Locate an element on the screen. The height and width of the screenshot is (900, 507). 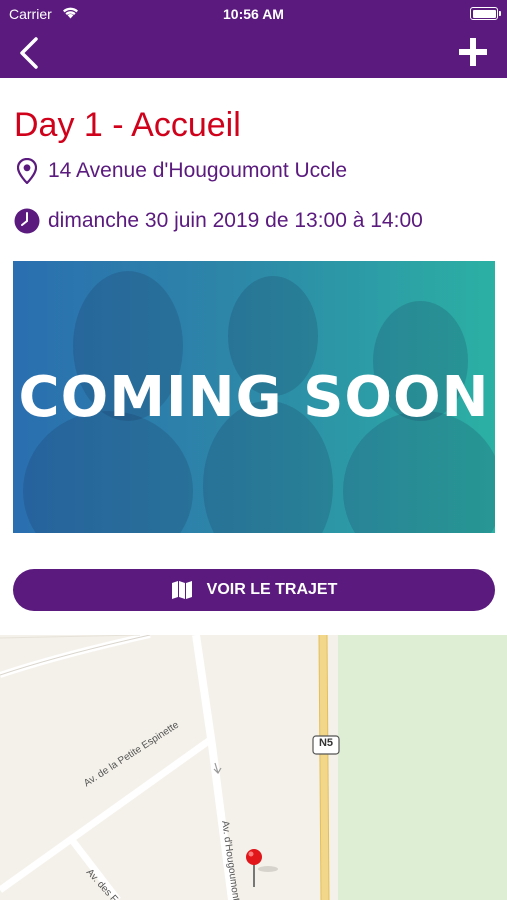
event-address: 14 Avenue d'Hougoumont Uccle is located at coordinates (197, 170).